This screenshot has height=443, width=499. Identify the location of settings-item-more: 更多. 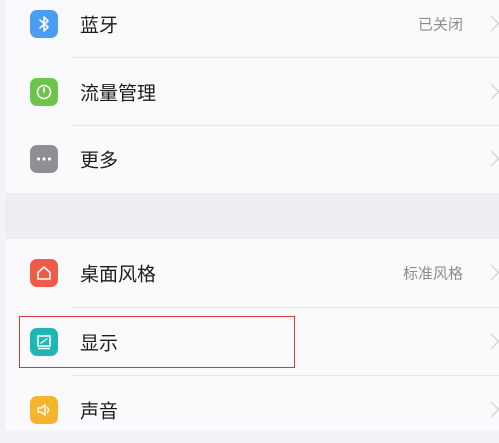
(252, 159).